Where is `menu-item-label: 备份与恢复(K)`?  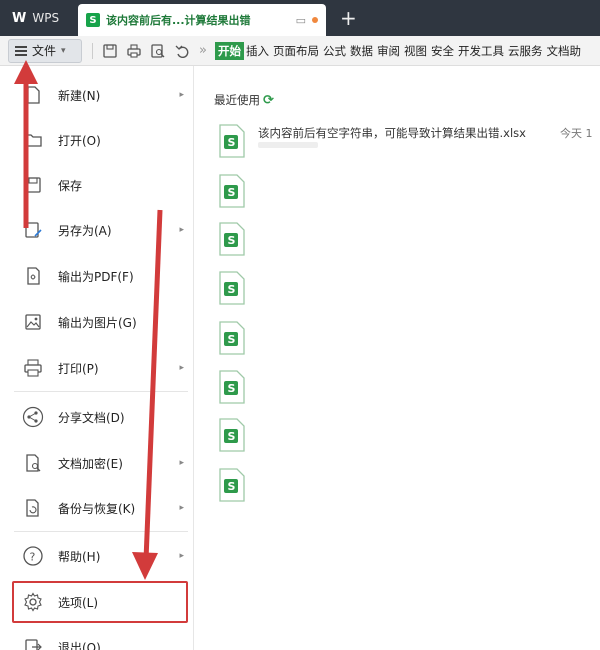 menu-item-label: 备份与恢复(K) is located at coordinates (97, 508).